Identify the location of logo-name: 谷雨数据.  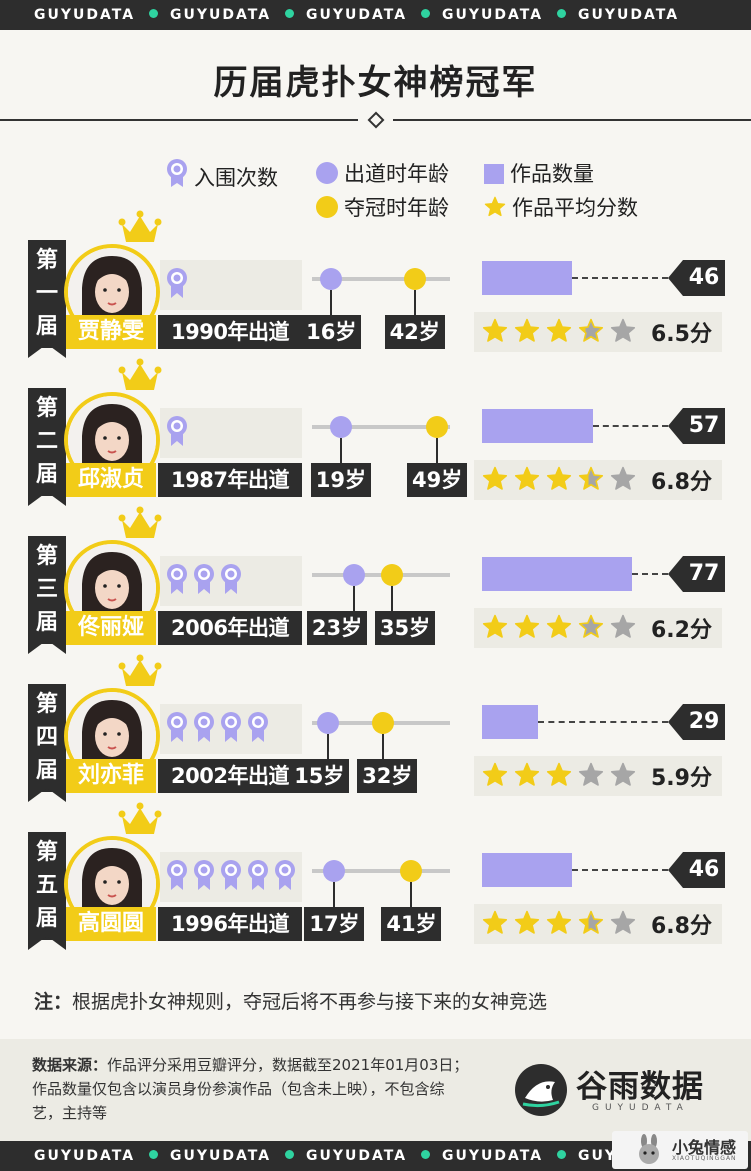
(640, 1087).